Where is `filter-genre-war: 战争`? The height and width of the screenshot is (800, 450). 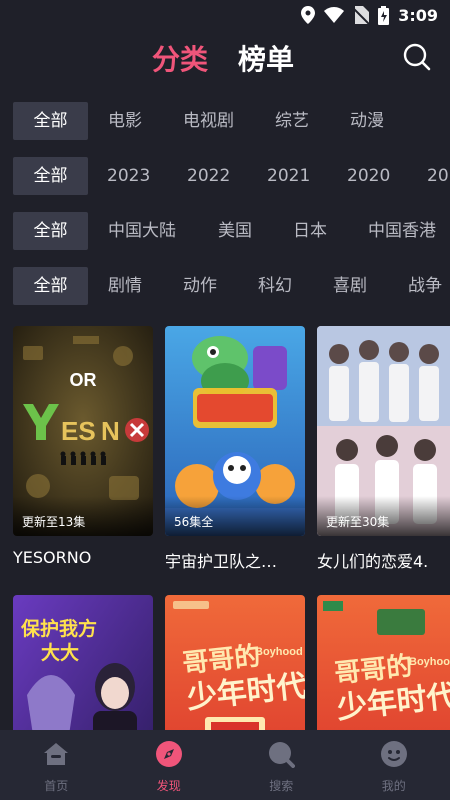 filter-genre-war: 战争 is located at coordinates (425, 286).